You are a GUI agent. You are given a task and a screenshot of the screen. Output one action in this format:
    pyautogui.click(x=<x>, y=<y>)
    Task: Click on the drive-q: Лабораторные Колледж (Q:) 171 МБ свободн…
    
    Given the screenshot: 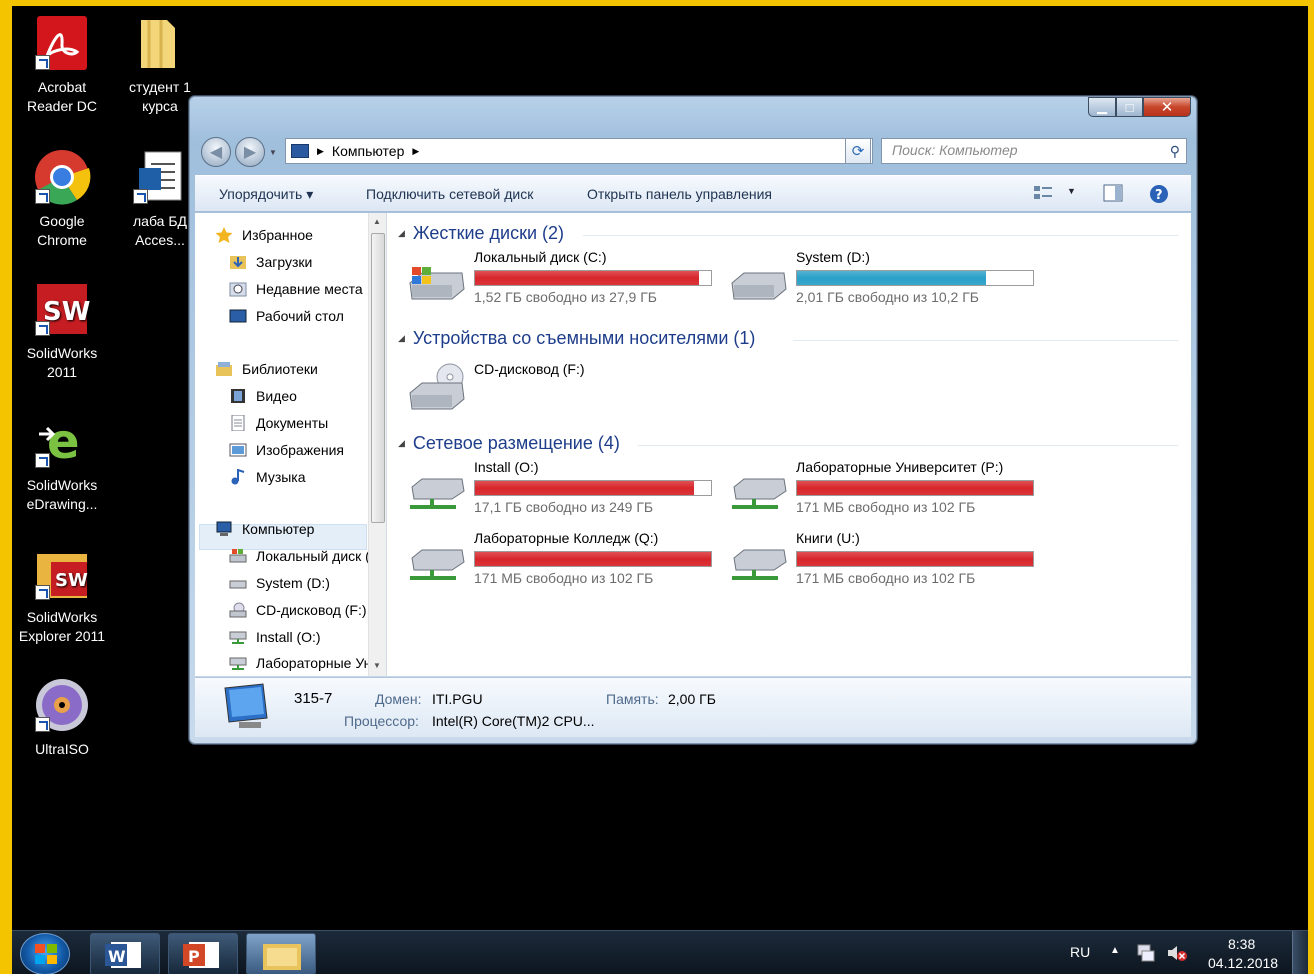 What is the action you would take?
    pyautogui.click(x=566, y=560)
    